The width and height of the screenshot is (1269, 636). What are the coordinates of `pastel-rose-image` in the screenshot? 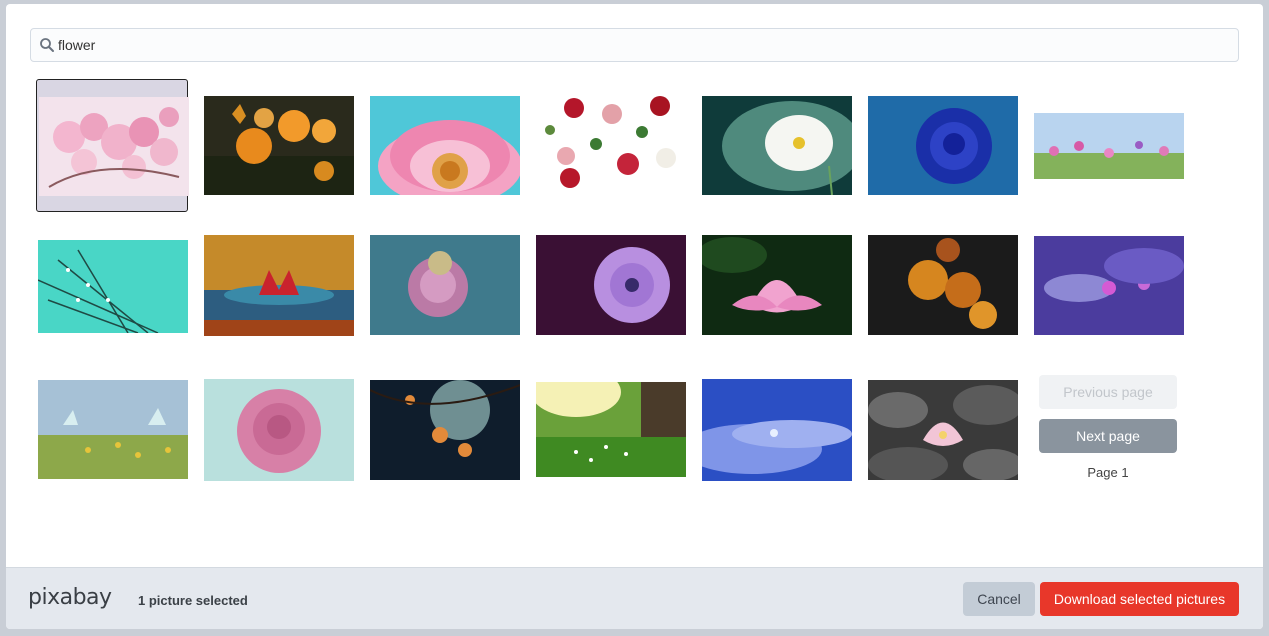 It's located at (445, 285).